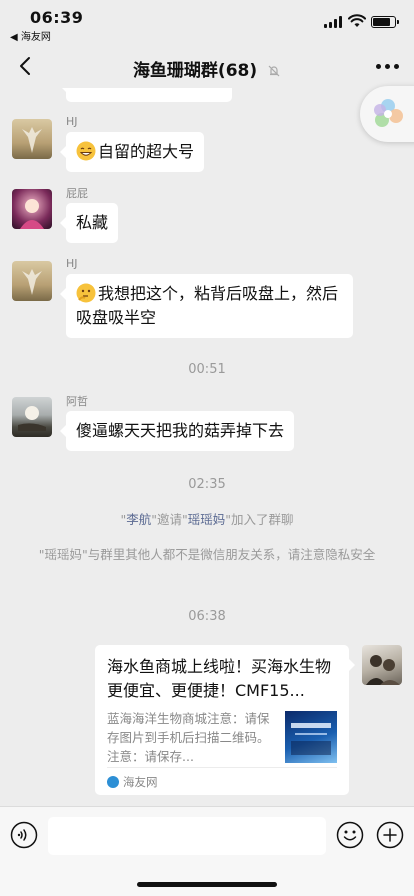  I want to click on status-time: 06:39, so click(57, 17).